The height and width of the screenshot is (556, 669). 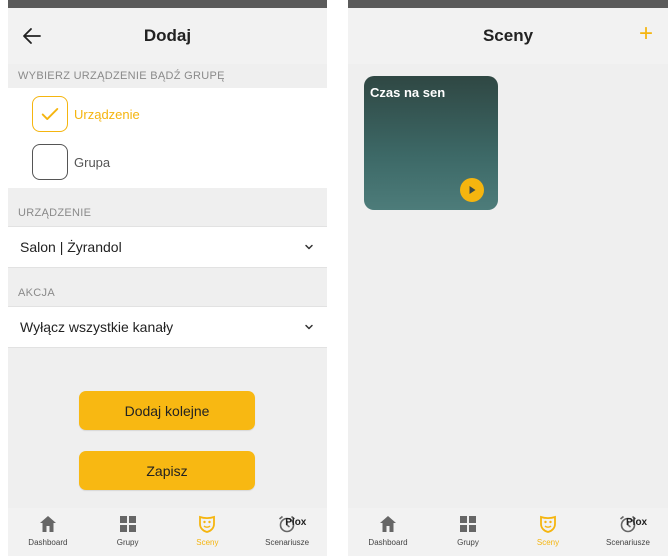 I want to click on app-bar: Sceny +, so click(x=508, y=36).